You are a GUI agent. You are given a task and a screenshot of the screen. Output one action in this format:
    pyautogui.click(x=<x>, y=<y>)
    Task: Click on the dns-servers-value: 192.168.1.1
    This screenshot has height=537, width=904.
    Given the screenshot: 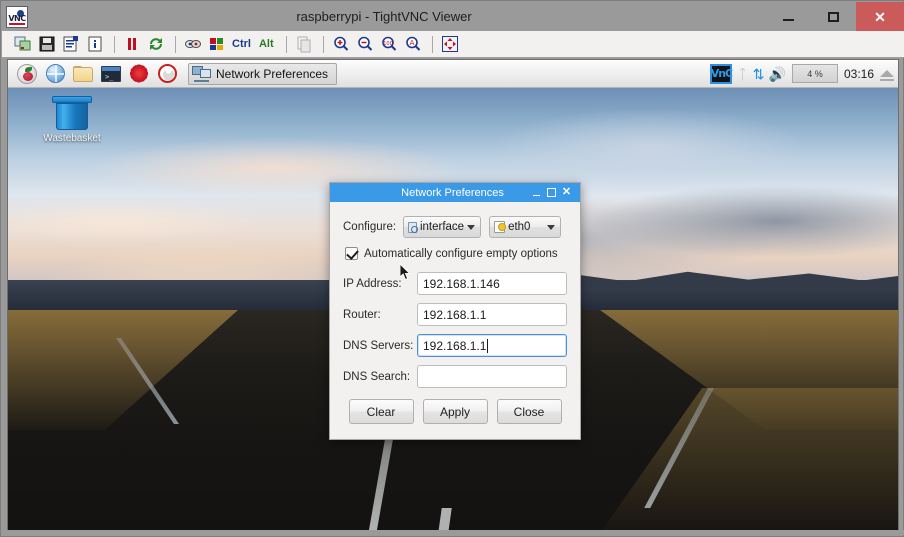 What is the action you would take?
    pyautogui.click(x=455, y=345)
    